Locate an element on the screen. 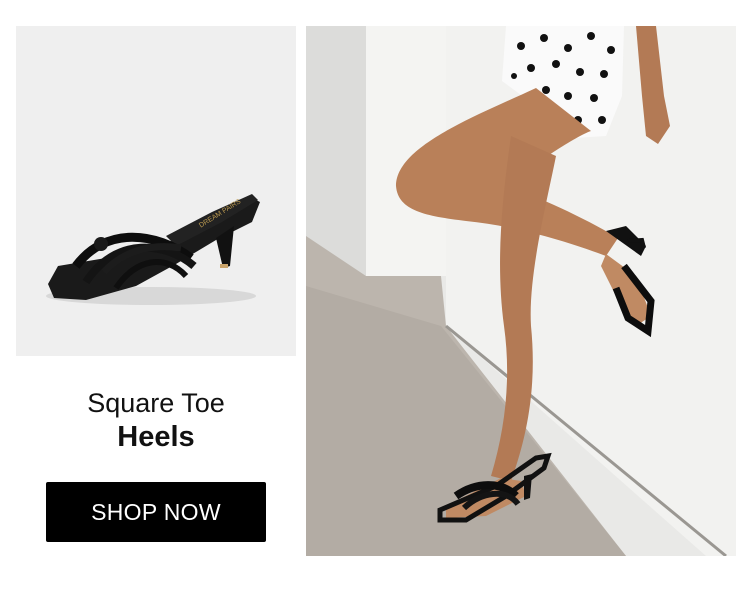  promo-title-line2: Heels is located at coordinates (156, 437).